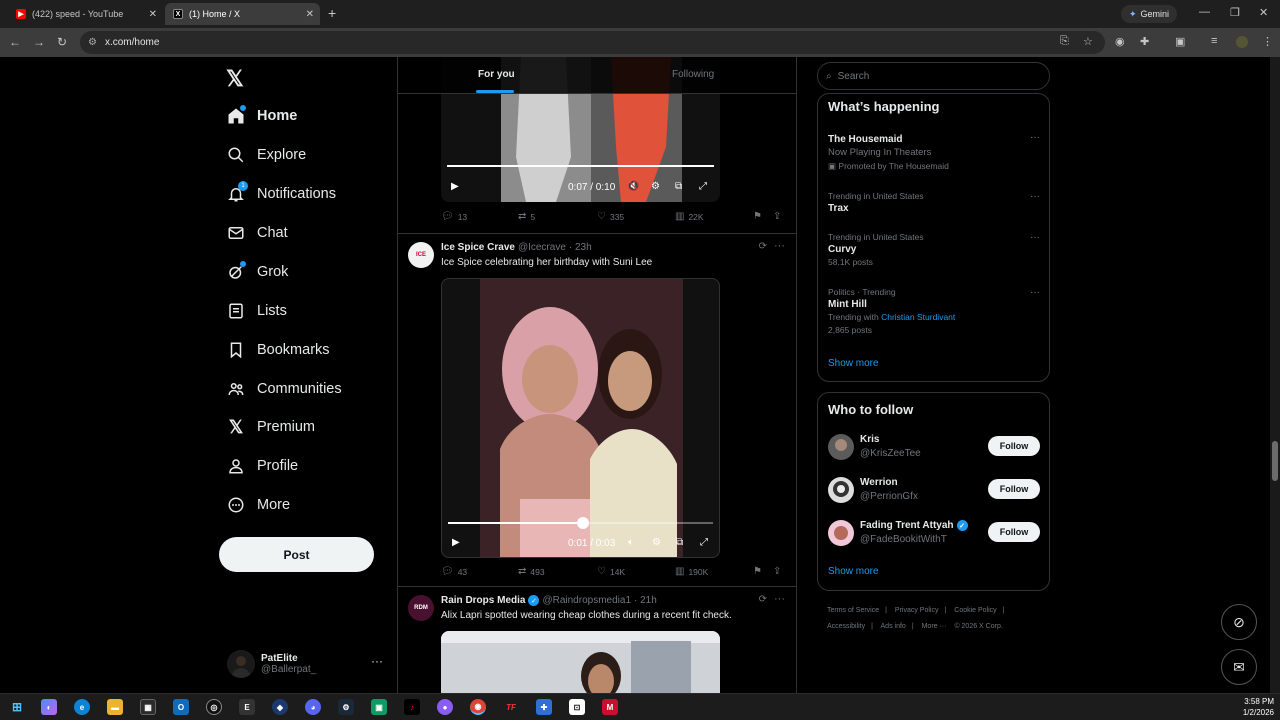 Image resolution: width=1280 pixels, height=720 pixels. Describe the element at coordinates (148, 707) in the screenshot. I see `store-icon: ▦` at that location.